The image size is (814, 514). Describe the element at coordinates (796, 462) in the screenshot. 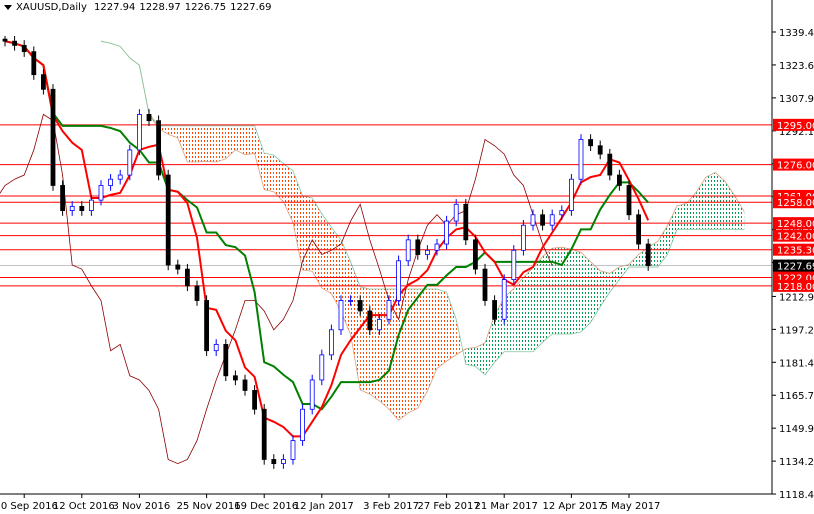

I see `price-tick-label: 1134.20` at that location.